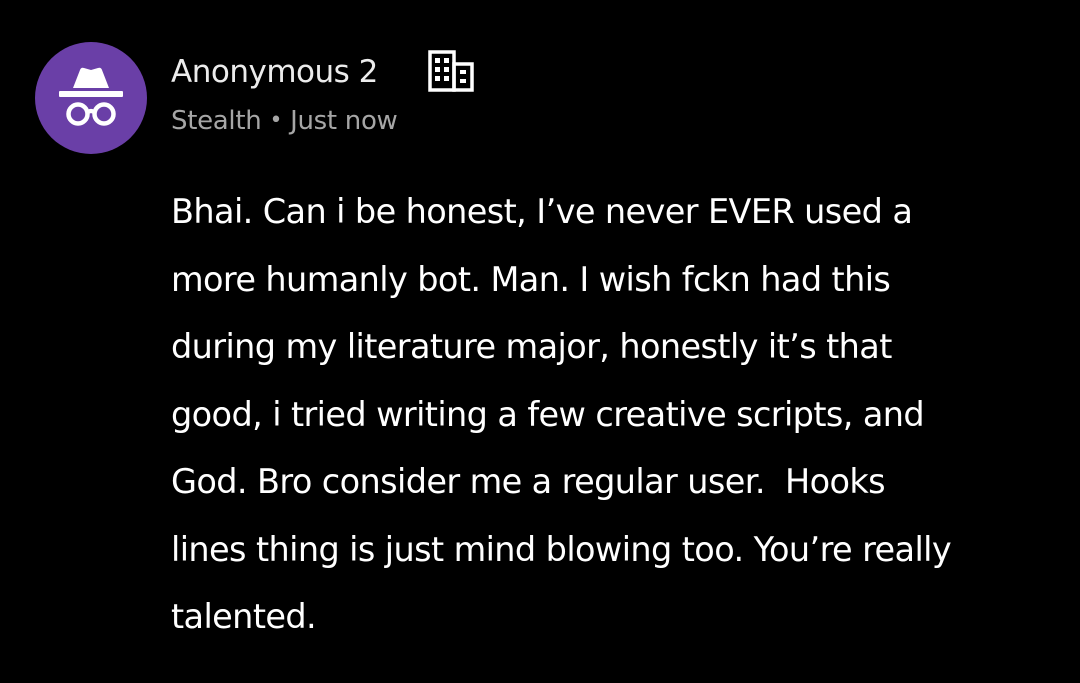 This screenshot has width=1080, height=683. I want to click on post-timestamp: Just now, so click(344, 121).